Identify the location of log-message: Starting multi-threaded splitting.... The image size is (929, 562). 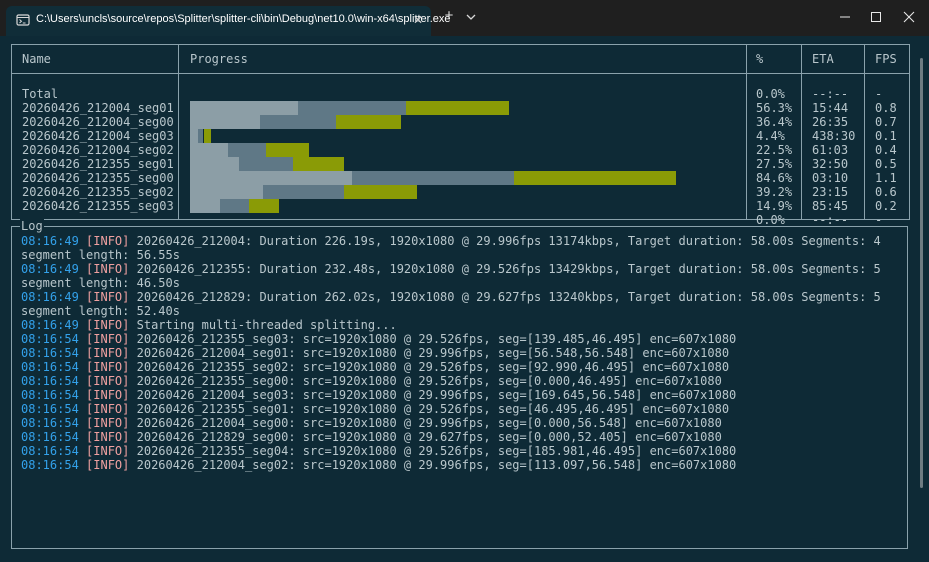
(266, 325).